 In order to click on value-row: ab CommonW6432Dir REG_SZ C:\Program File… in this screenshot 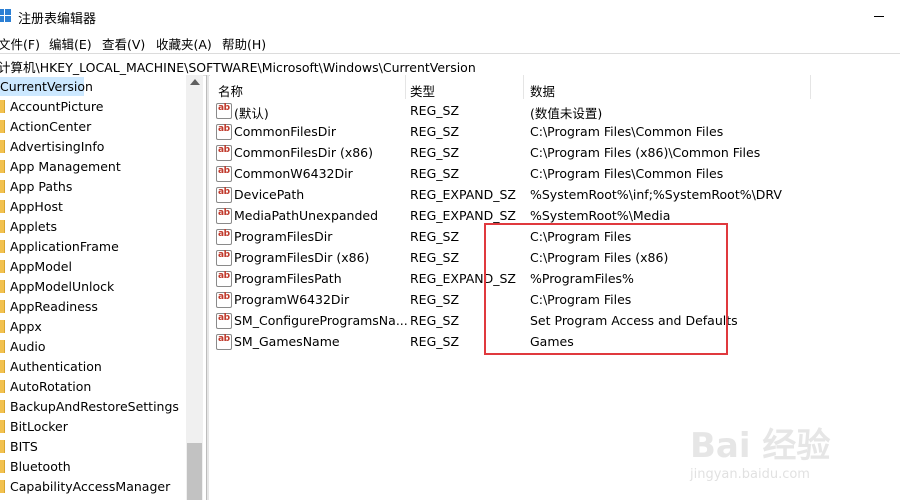, I will do `click(555, 173)`.